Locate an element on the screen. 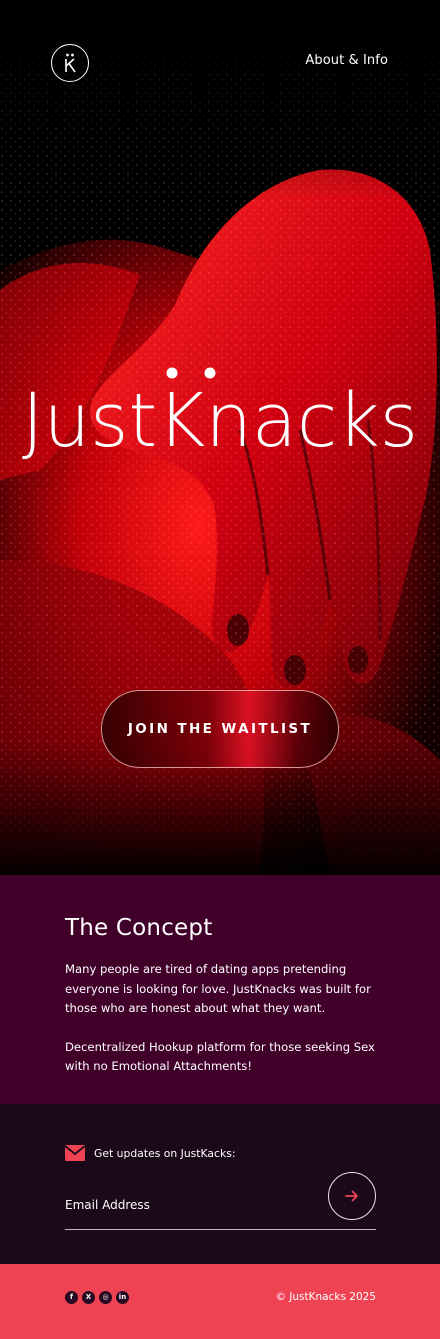 The height and width of the screenshot is (1339, 440). copyright-text: © JustKnacks 2025 is located at coordinates (325, 1297).